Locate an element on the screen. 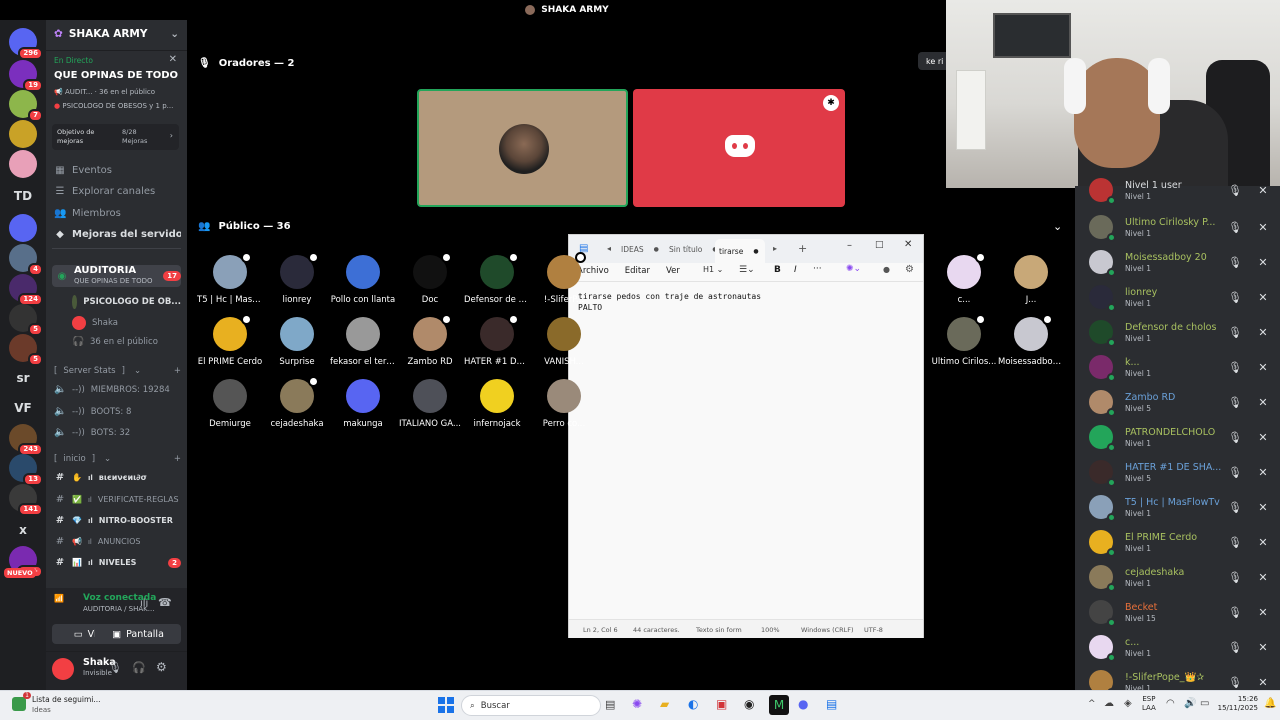 This screenshot has height=720, width=1280. app-tray-icon: ◈ is located at coordinates (1128, 703).